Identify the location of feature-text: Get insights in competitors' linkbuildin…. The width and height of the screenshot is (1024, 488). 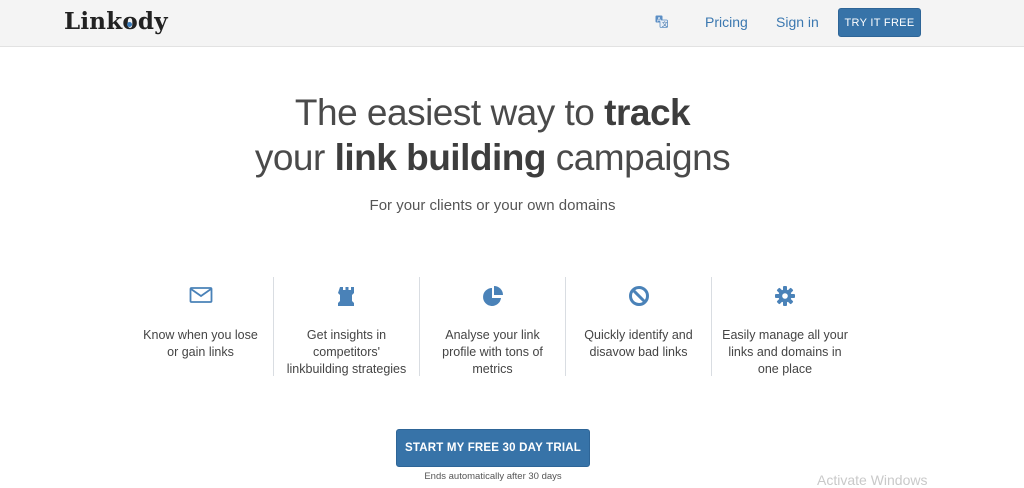
(346, 352).